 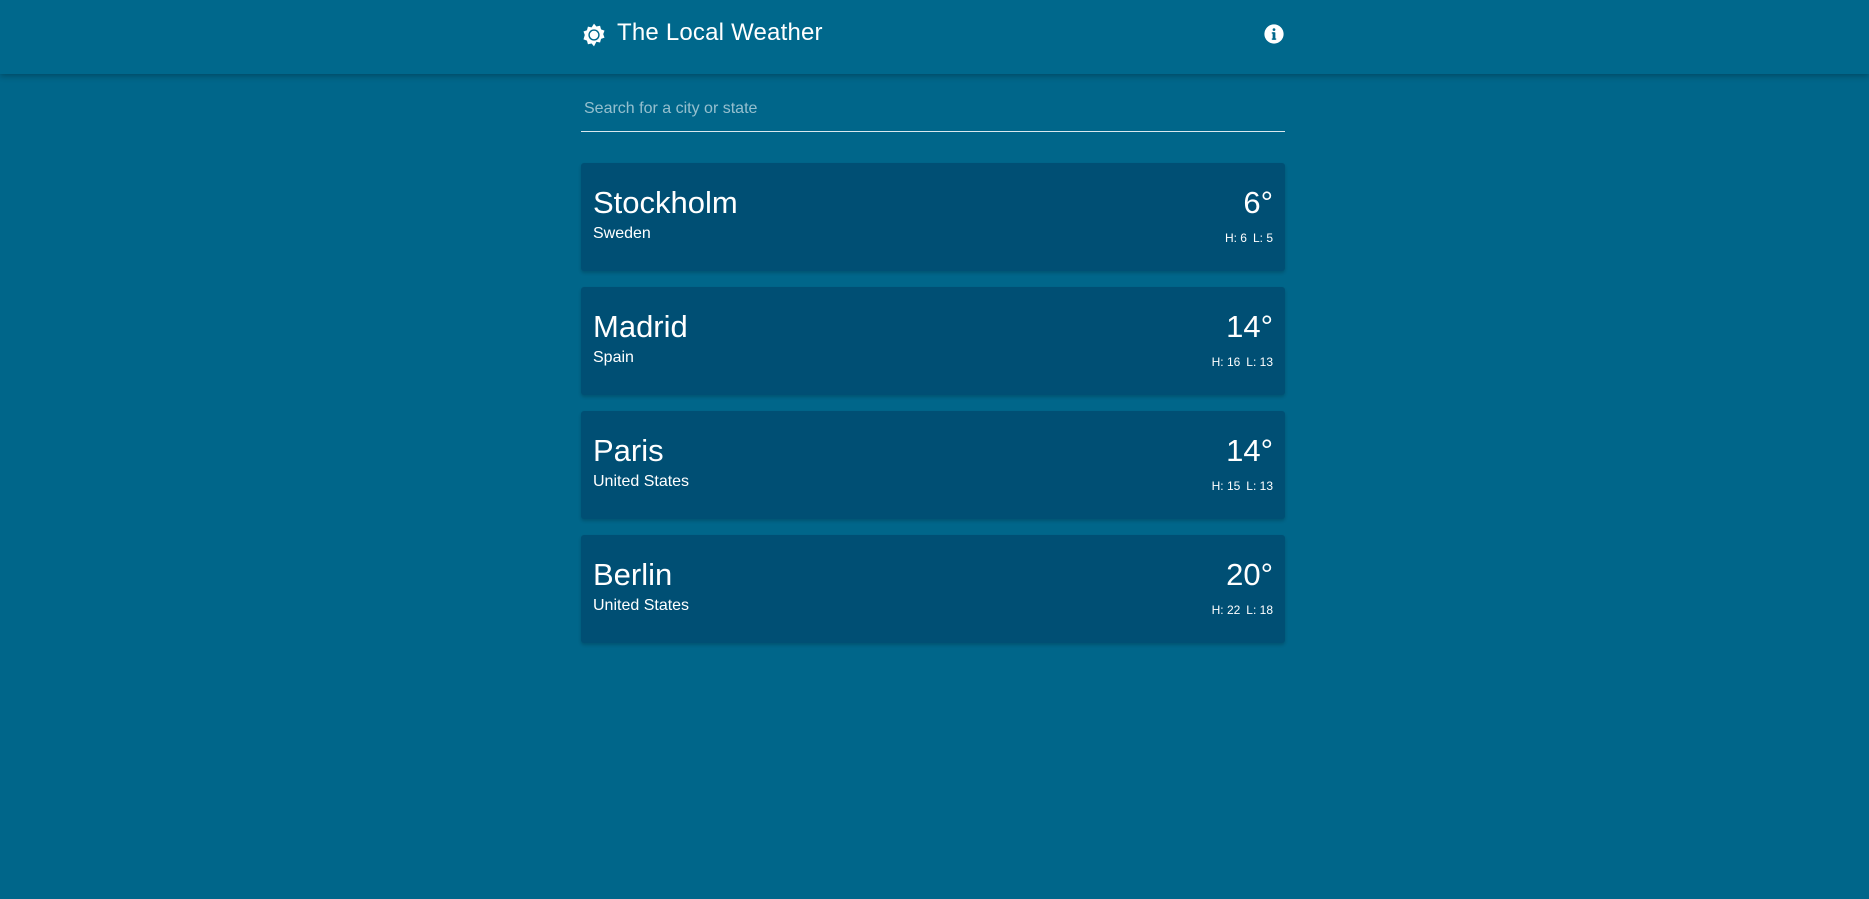 I want to click on info-icon, so click(x=1274, y=34).